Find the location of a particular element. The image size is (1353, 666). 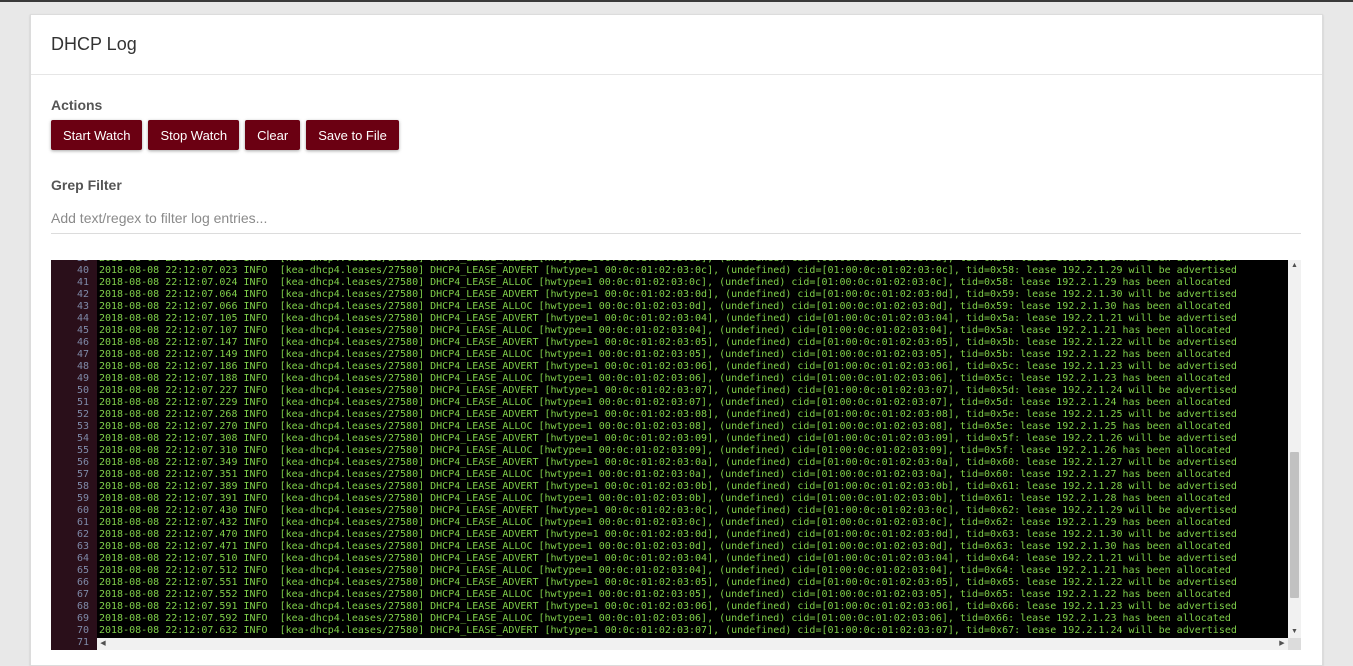

scroll-right-arrow-icon: ▶ is located at coordinates (1282, 644).